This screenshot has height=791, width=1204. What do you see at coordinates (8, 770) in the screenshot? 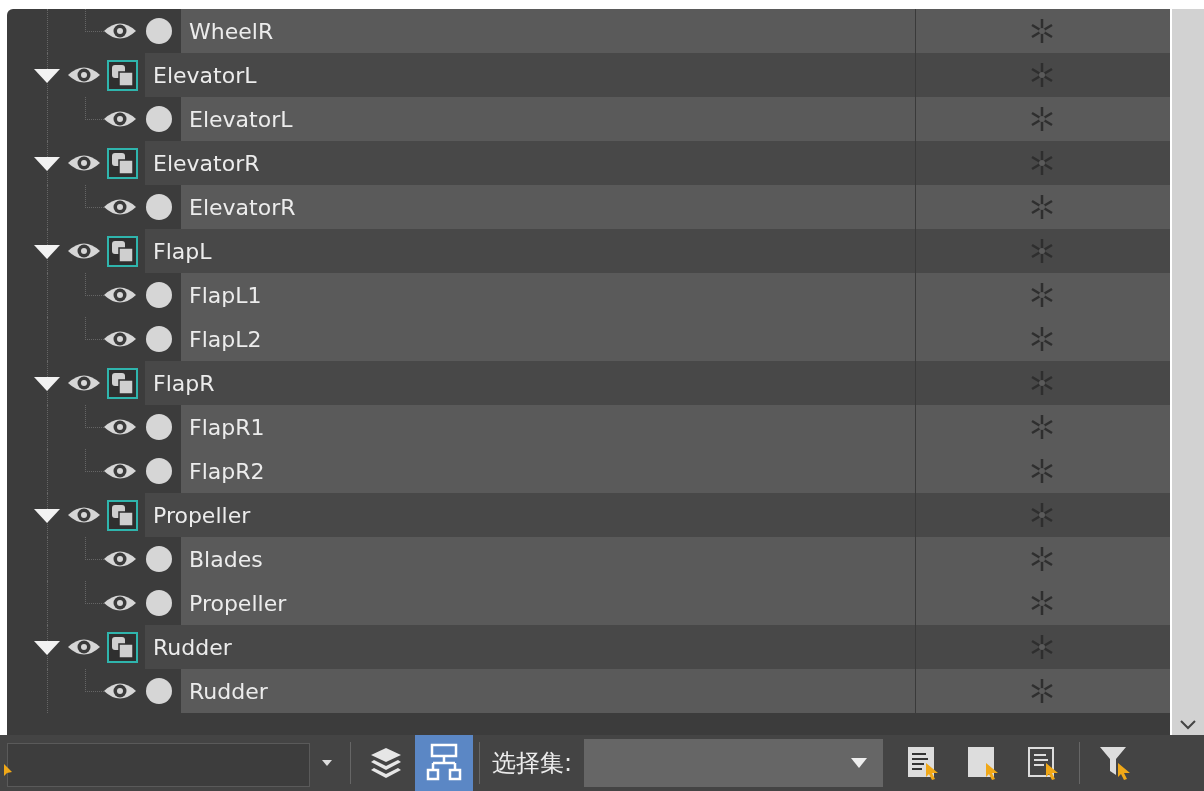
I see `cursor-icon` at bounding box center [8, 770].